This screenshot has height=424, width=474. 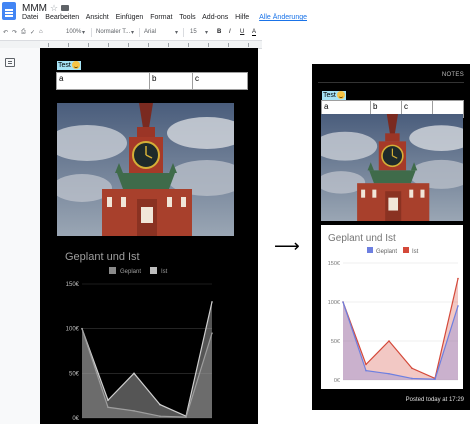 What do you see at coordinates (73, 32) in the screenshot?
I see `zoom-select: 100%` at bounding box center [73, 32].